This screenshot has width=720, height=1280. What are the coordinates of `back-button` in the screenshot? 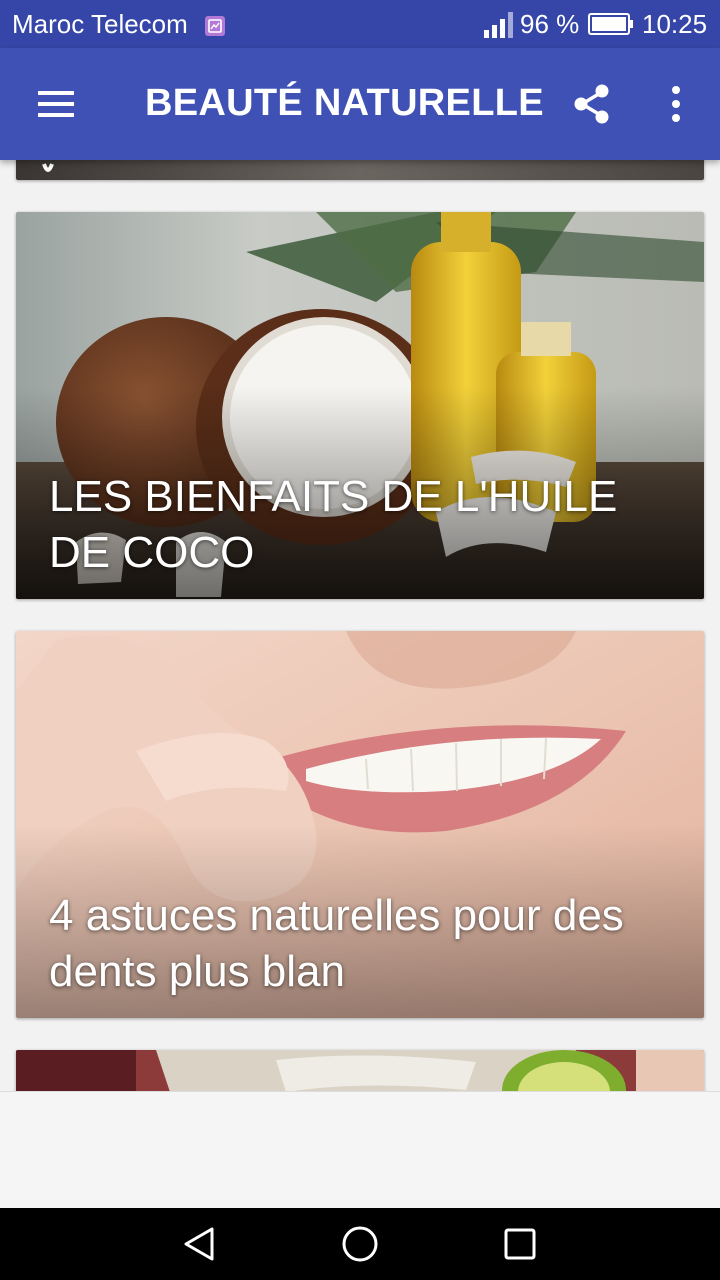 It's located at (200, 1244).